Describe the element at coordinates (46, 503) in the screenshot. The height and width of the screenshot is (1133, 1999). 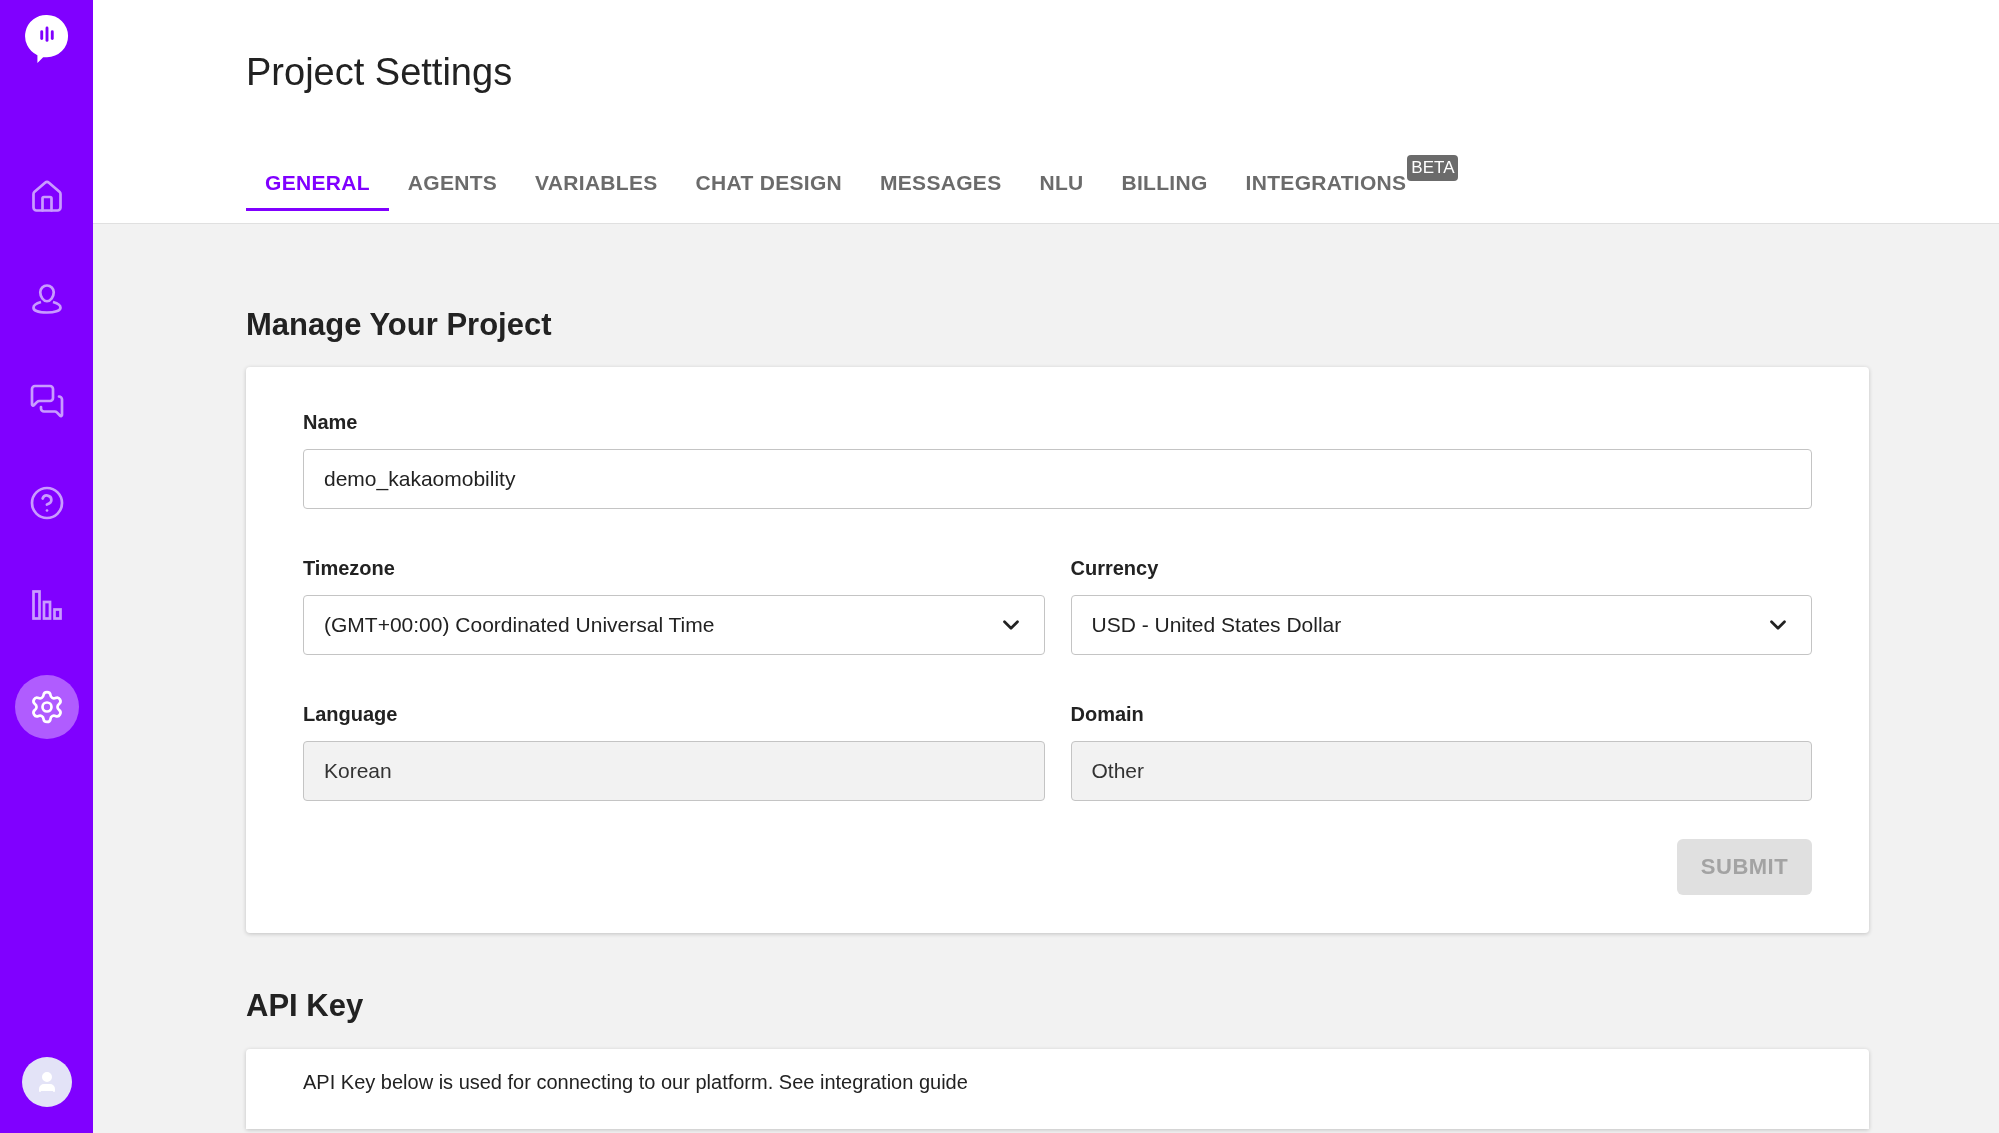
I see `help-icon` at that location.